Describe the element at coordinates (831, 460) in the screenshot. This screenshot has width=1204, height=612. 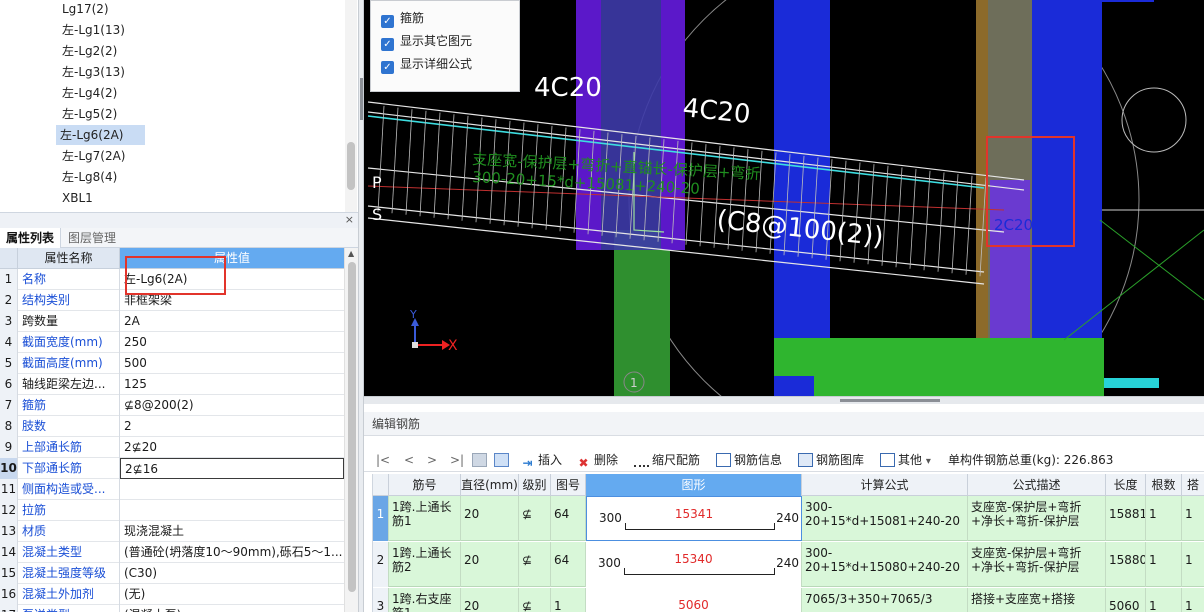
I see `rebar-library-button: 钢筋图库` at that location.